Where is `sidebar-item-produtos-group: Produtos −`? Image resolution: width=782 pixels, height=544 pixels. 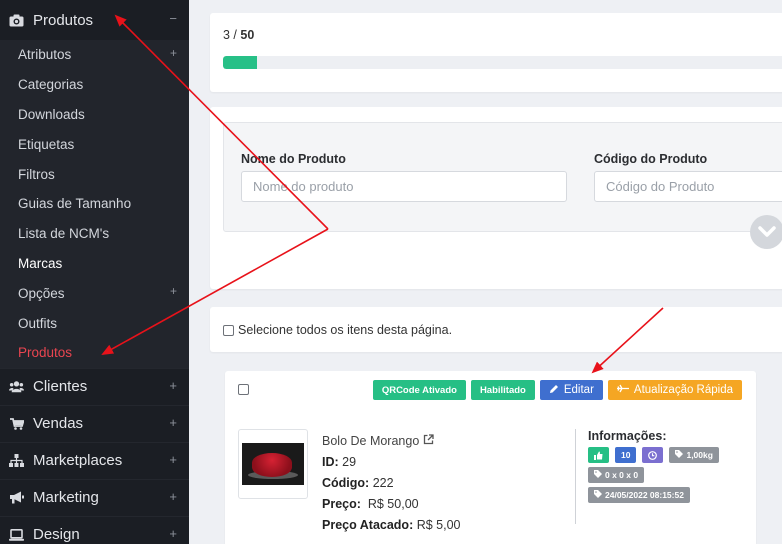 sidebar-item-produtos-group: Produtos − is located at coordinates (94, 20).